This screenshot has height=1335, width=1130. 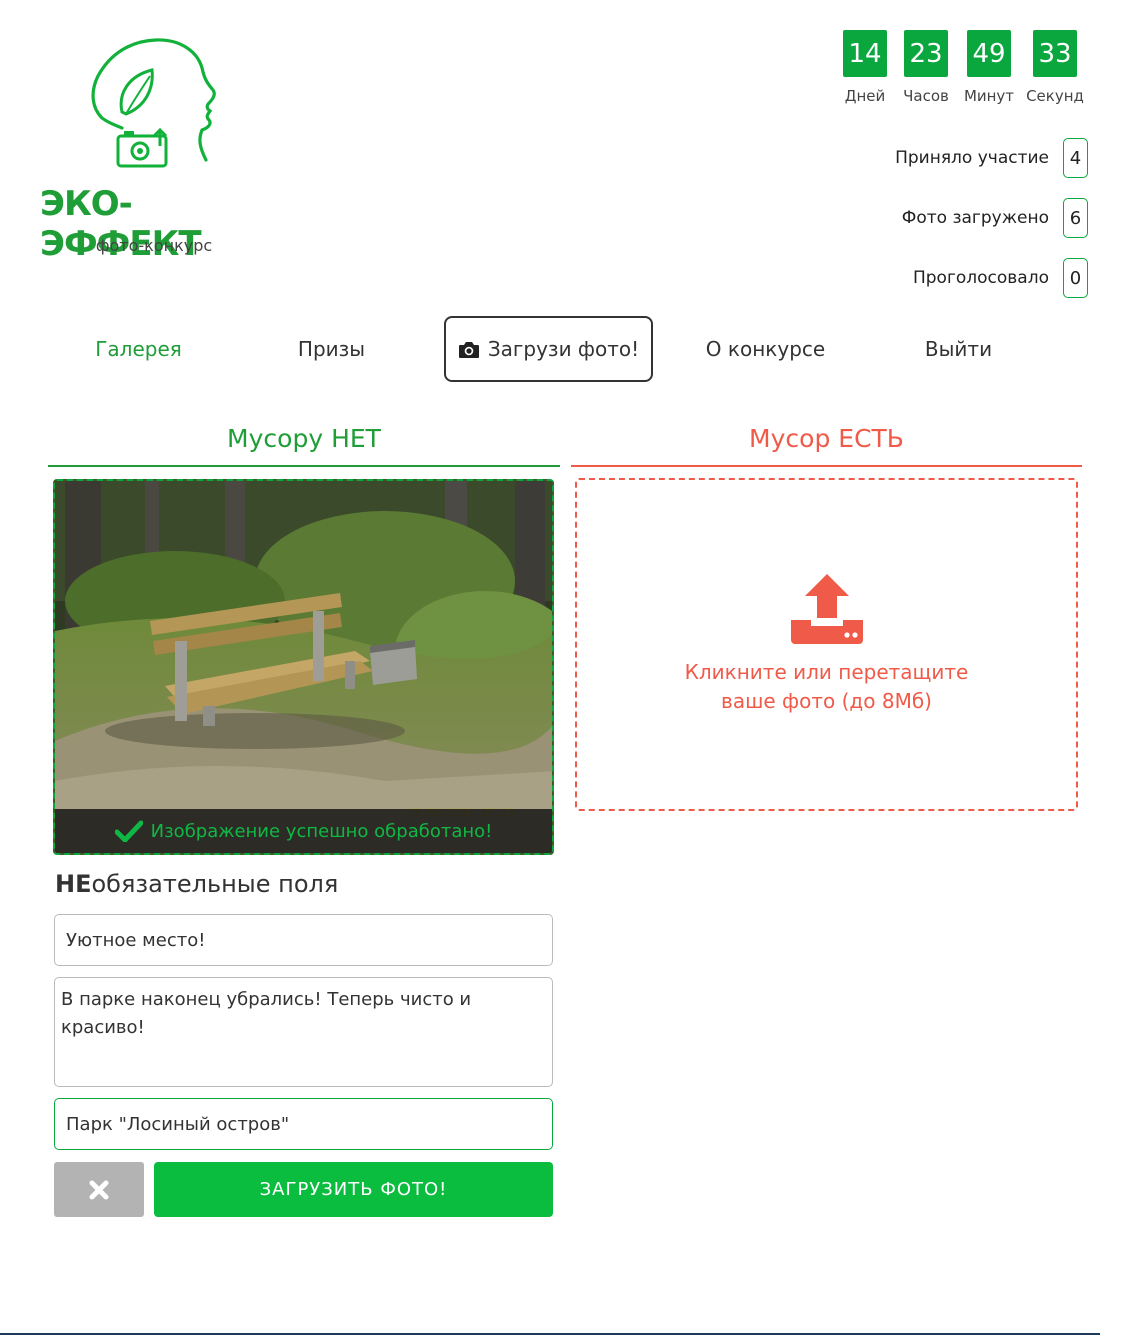 I want to click on close-icon, so click(x=99, y=1189).